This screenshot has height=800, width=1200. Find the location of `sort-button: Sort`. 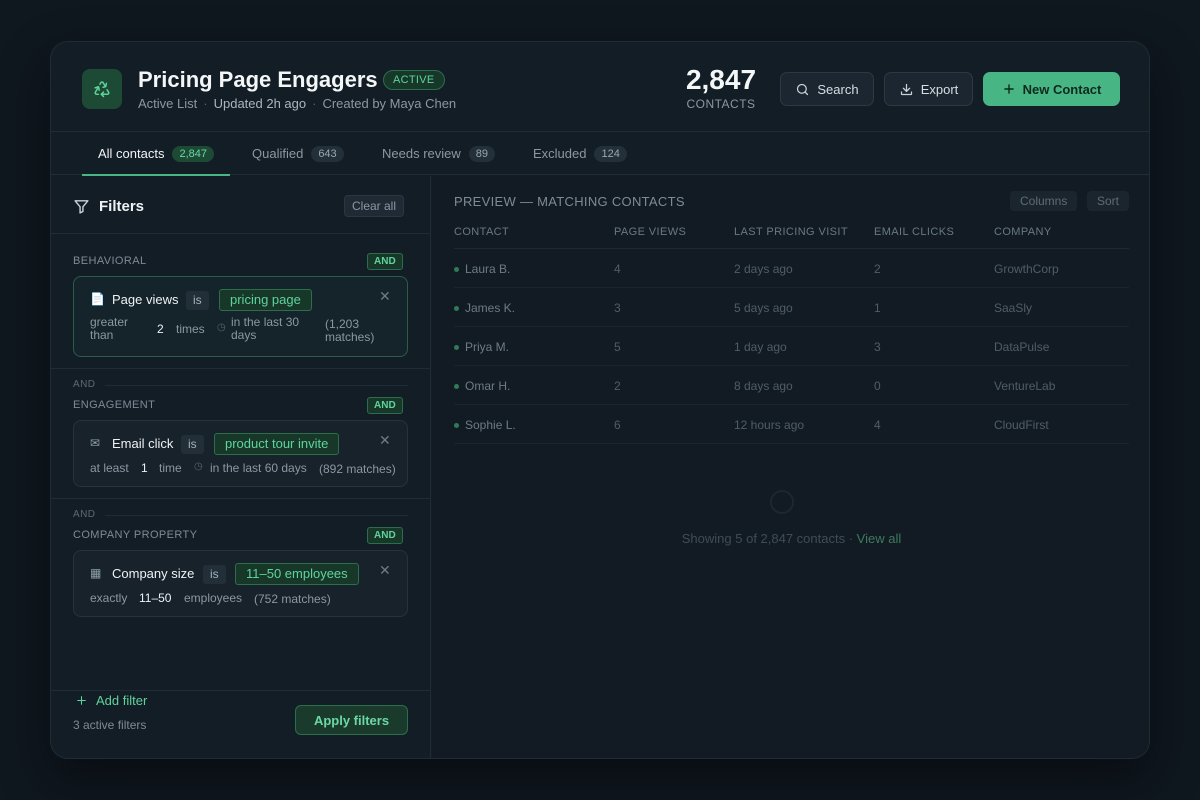

sort-button: Sort is located at coordinates (1108, 201).